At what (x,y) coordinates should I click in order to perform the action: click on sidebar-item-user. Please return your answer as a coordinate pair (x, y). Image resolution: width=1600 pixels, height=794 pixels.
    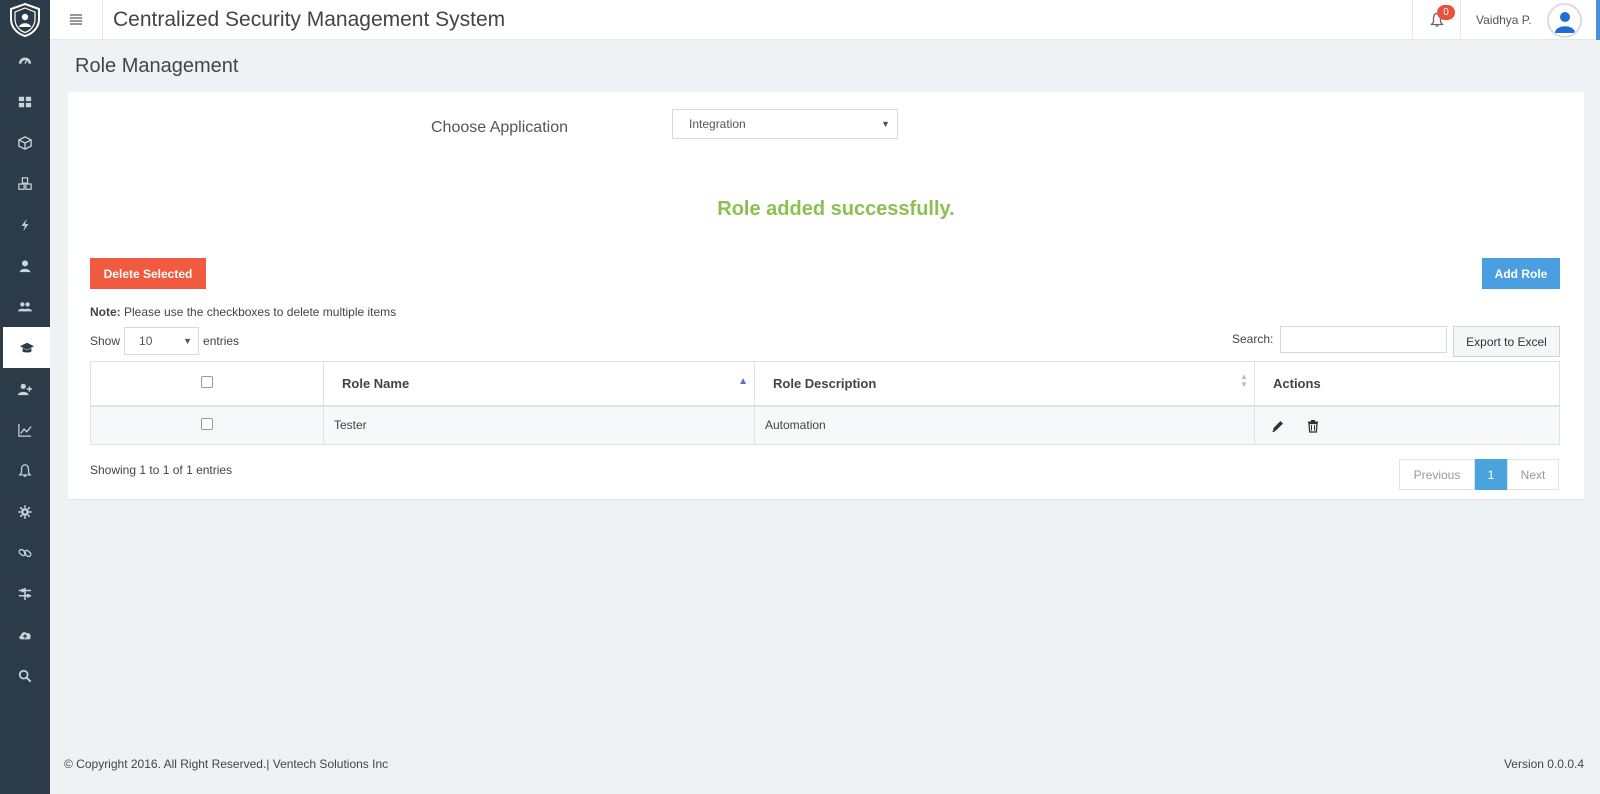
    Looking at the image, I should click on (25, 265).